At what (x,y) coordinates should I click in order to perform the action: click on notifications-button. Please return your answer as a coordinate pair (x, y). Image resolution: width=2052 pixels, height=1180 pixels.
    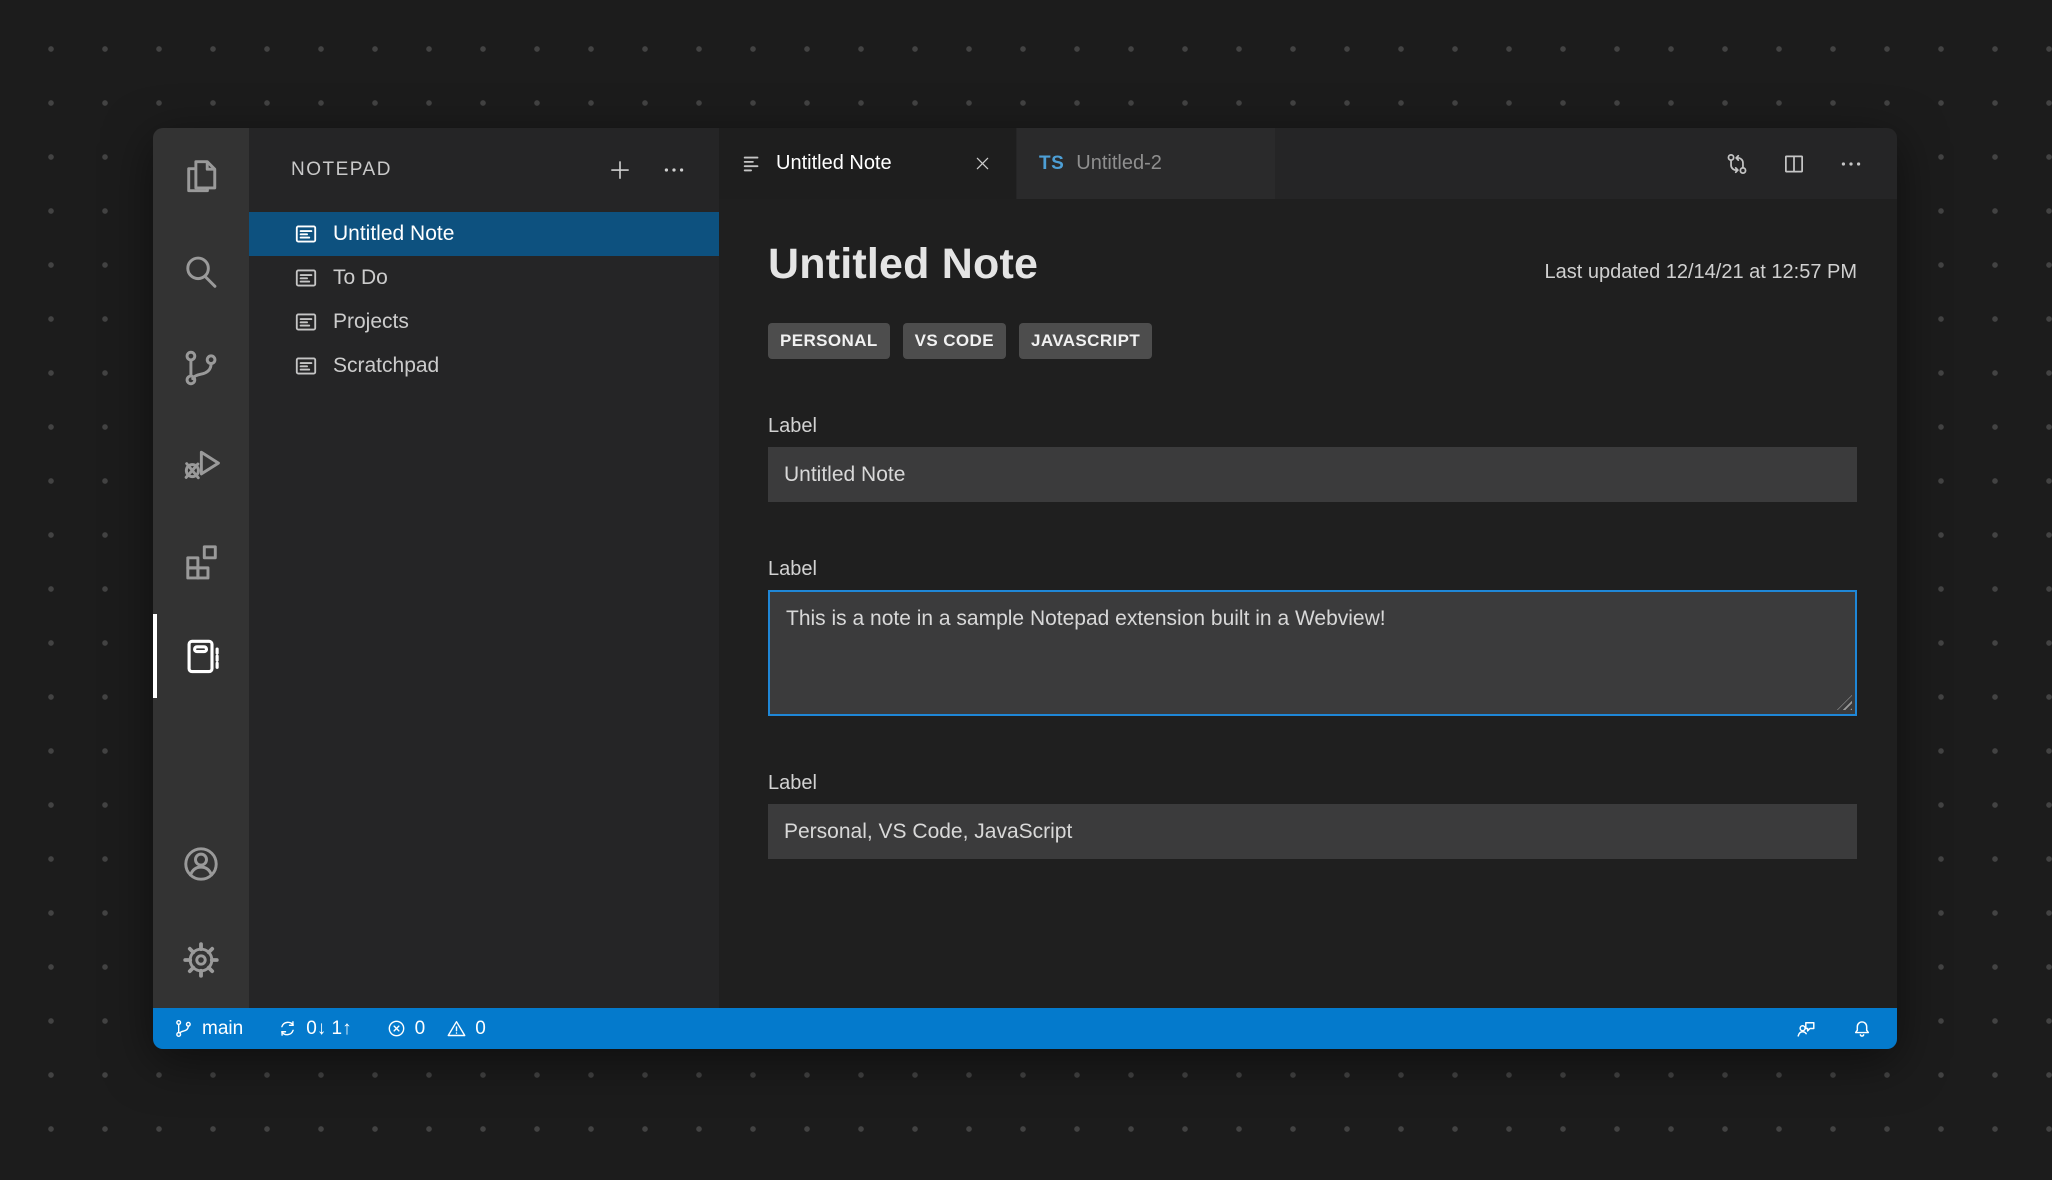
    Looking at the image, I should click on (1862, 1029).